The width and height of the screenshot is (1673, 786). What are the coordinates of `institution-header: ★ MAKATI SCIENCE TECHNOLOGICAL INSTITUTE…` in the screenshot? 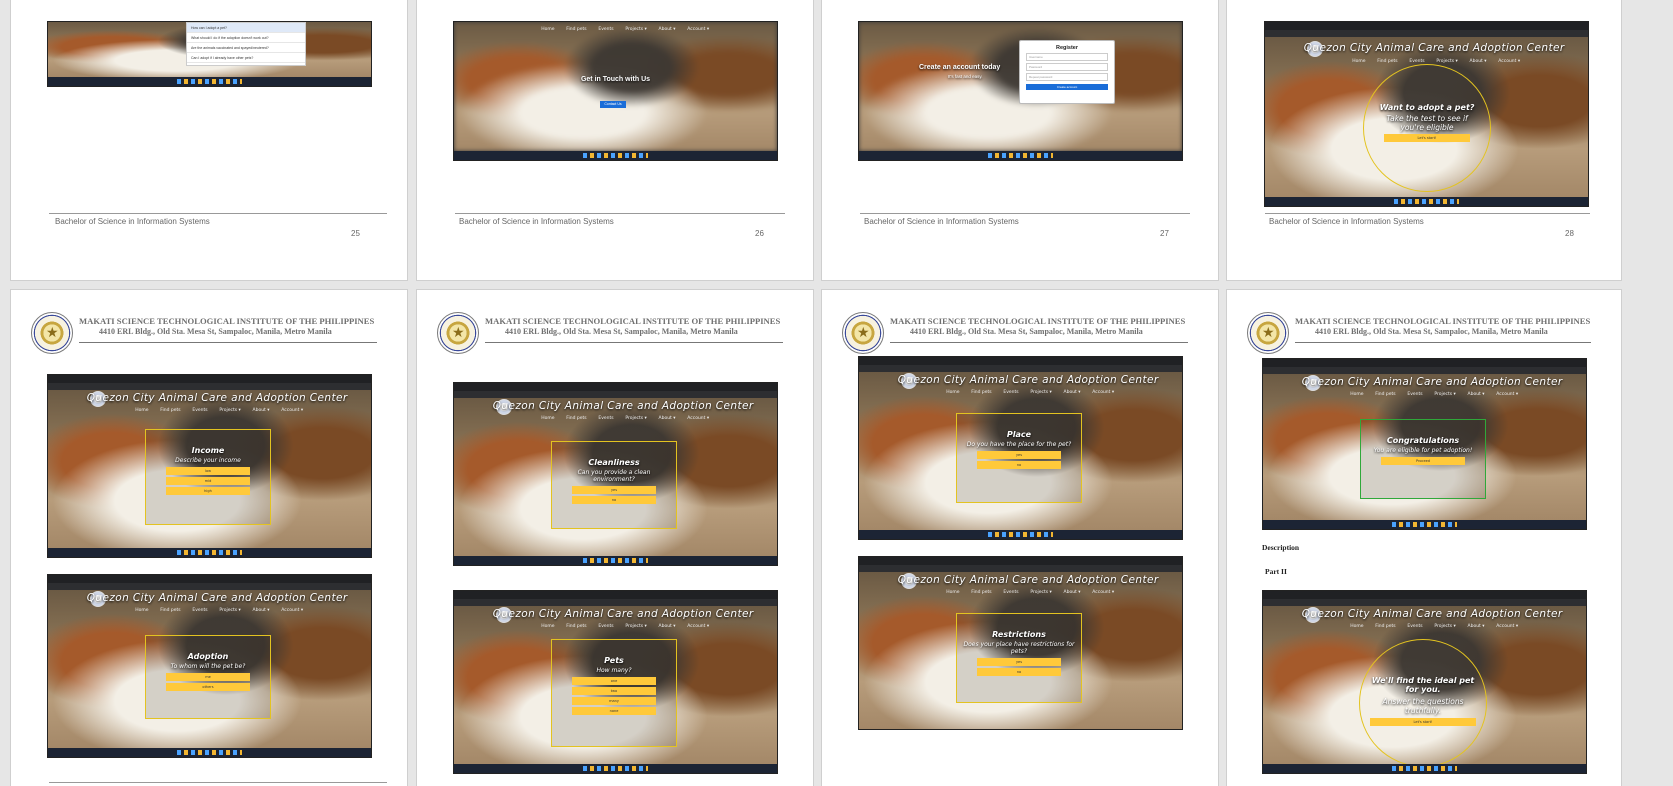 It's located at (204, 333).